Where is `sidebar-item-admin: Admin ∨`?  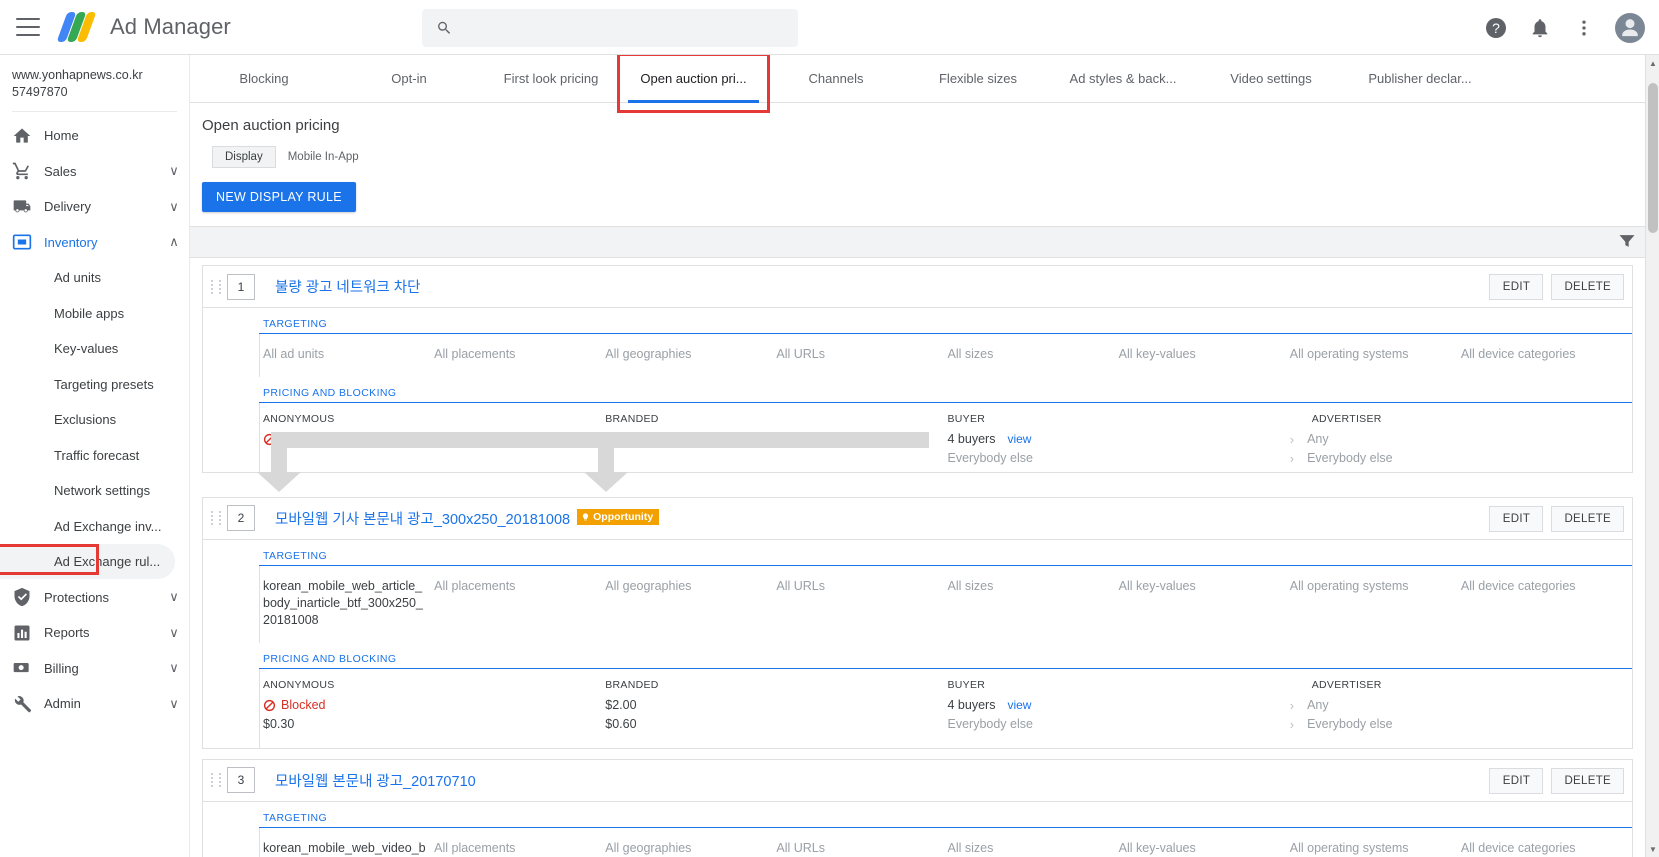
sidebar-item-admin: Admin ∨ is located at coordinates (94, 704).